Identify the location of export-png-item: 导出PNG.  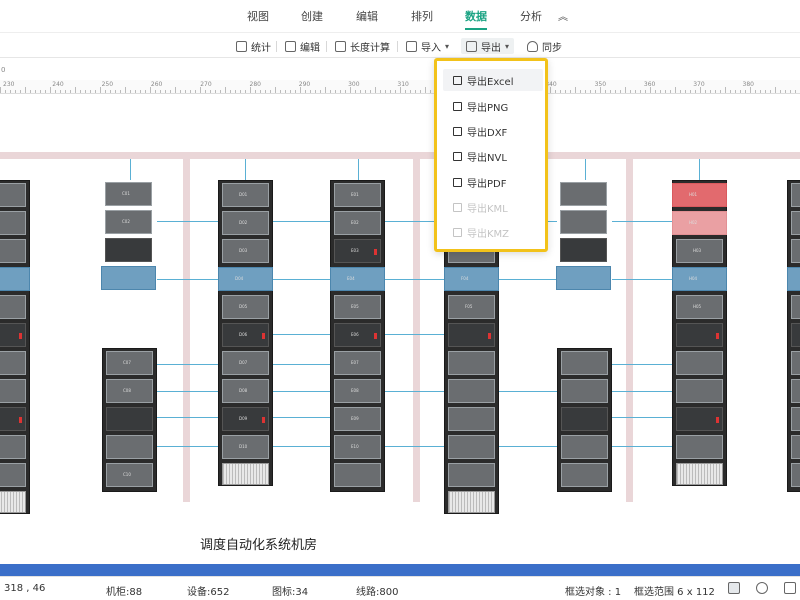
(493, 106).